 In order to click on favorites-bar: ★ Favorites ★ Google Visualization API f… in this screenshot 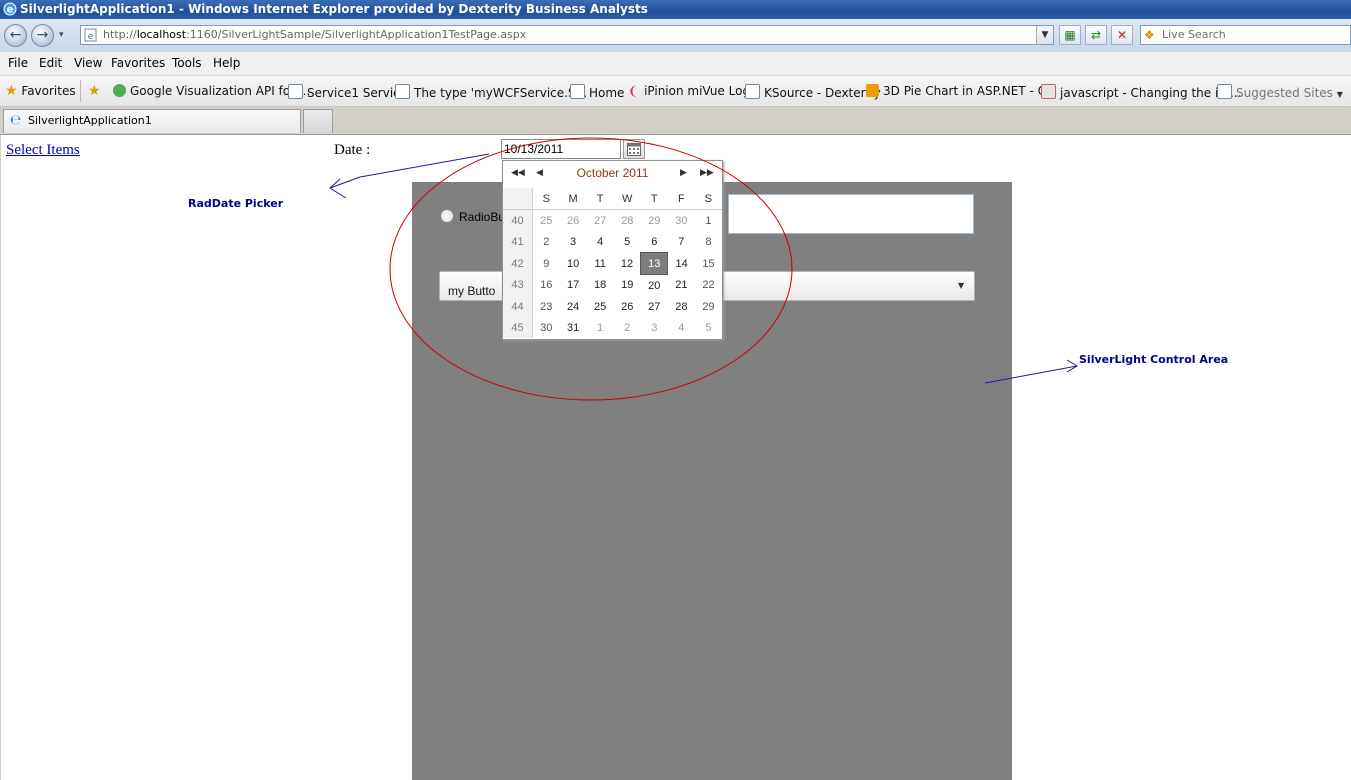, I will do `click(675, 91)`.